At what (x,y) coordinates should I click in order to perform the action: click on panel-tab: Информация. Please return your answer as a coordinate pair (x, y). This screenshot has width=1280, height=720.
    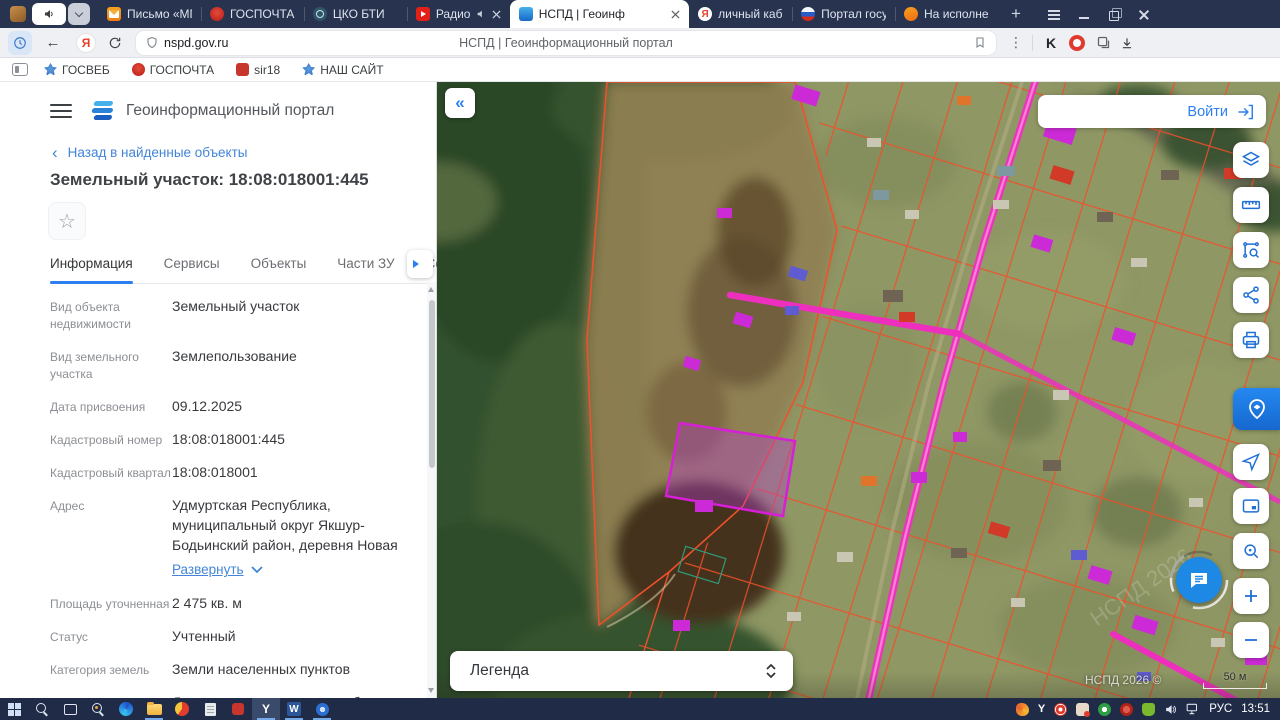
    Looking at the image, I should click on (91, 265).